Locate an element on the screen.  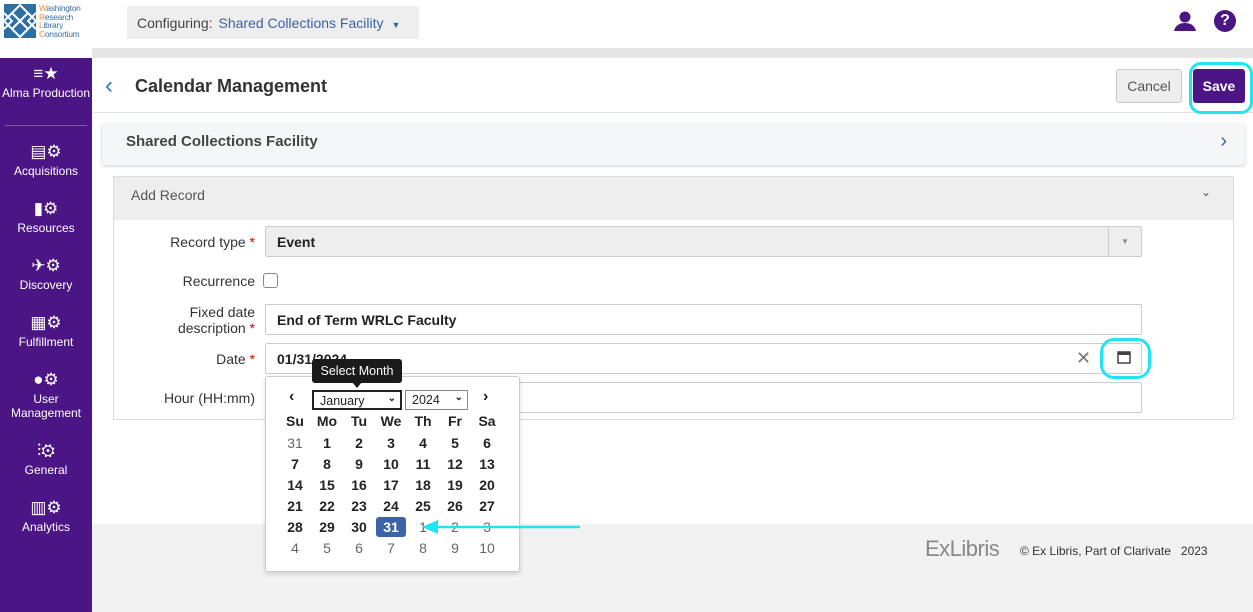
shared-collections-panel: Shared Collections Facility › is located at coordinates (673, 144).